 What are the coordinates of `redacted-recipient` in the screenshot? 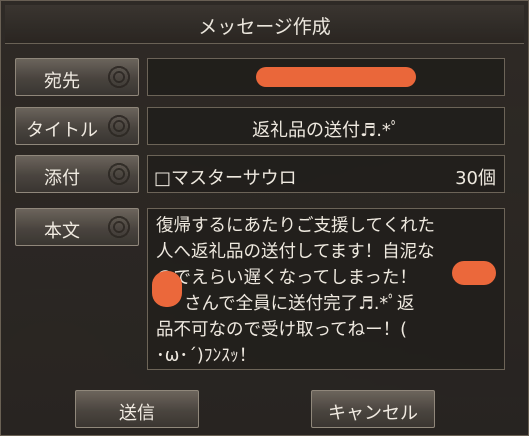 It's located at (336, 77).